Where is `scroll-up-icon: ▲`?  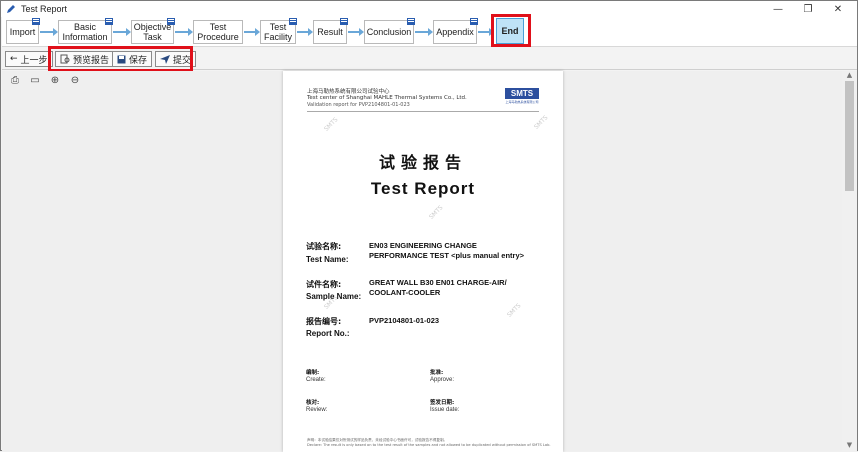 scroll-up-icon: ▲ is located at coordinates (849, 76).